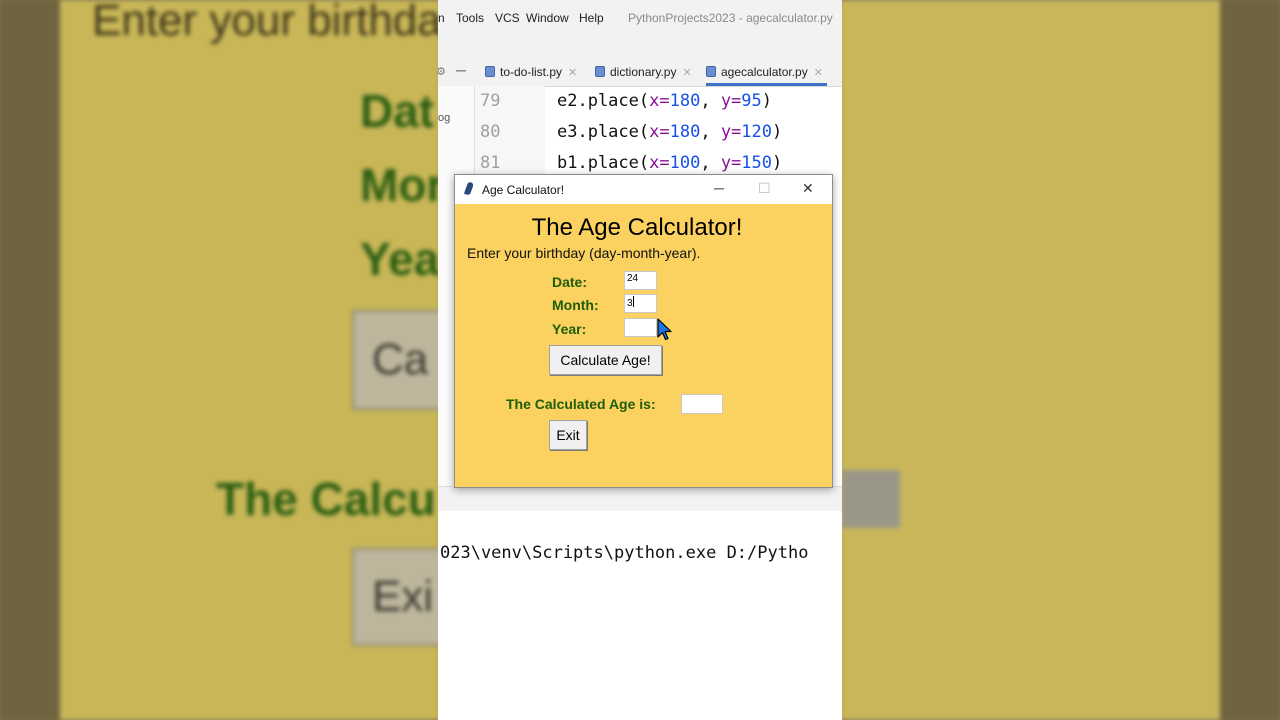 This screenshot has width=1280, height=720. Describe the element at coordinates (637, 227) in the screenshot. I see `app-heading: The Age Calculator!` at that location.